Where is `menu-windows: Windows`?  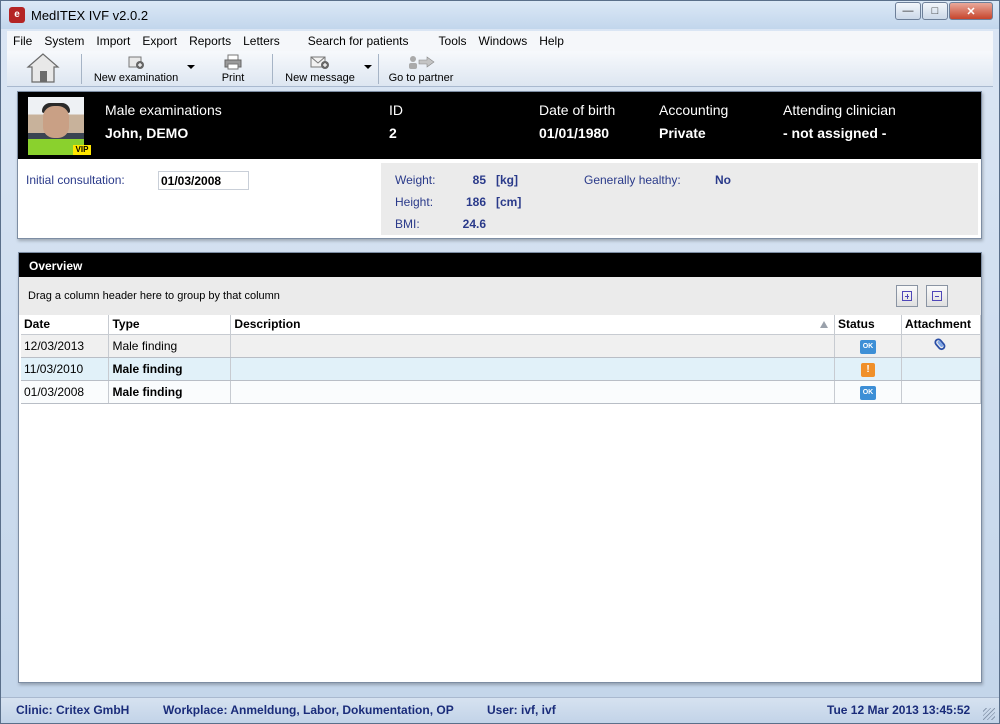
menu-windows: Windows is located at coordinates (503, 41).